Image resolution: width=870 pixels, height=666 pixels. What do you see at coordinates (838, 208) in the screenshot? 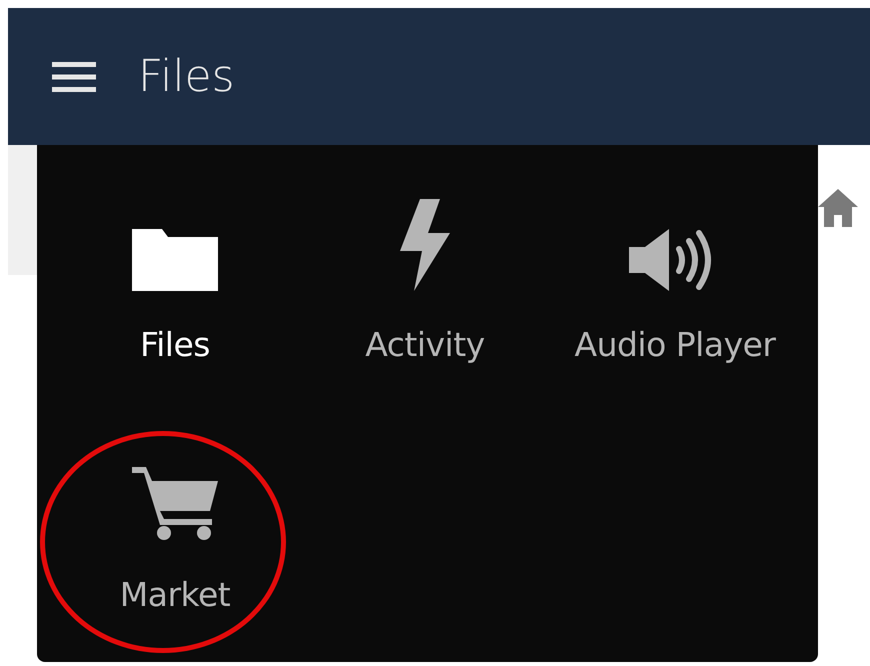
I see `home-icon` at bounding box center [838, 208].